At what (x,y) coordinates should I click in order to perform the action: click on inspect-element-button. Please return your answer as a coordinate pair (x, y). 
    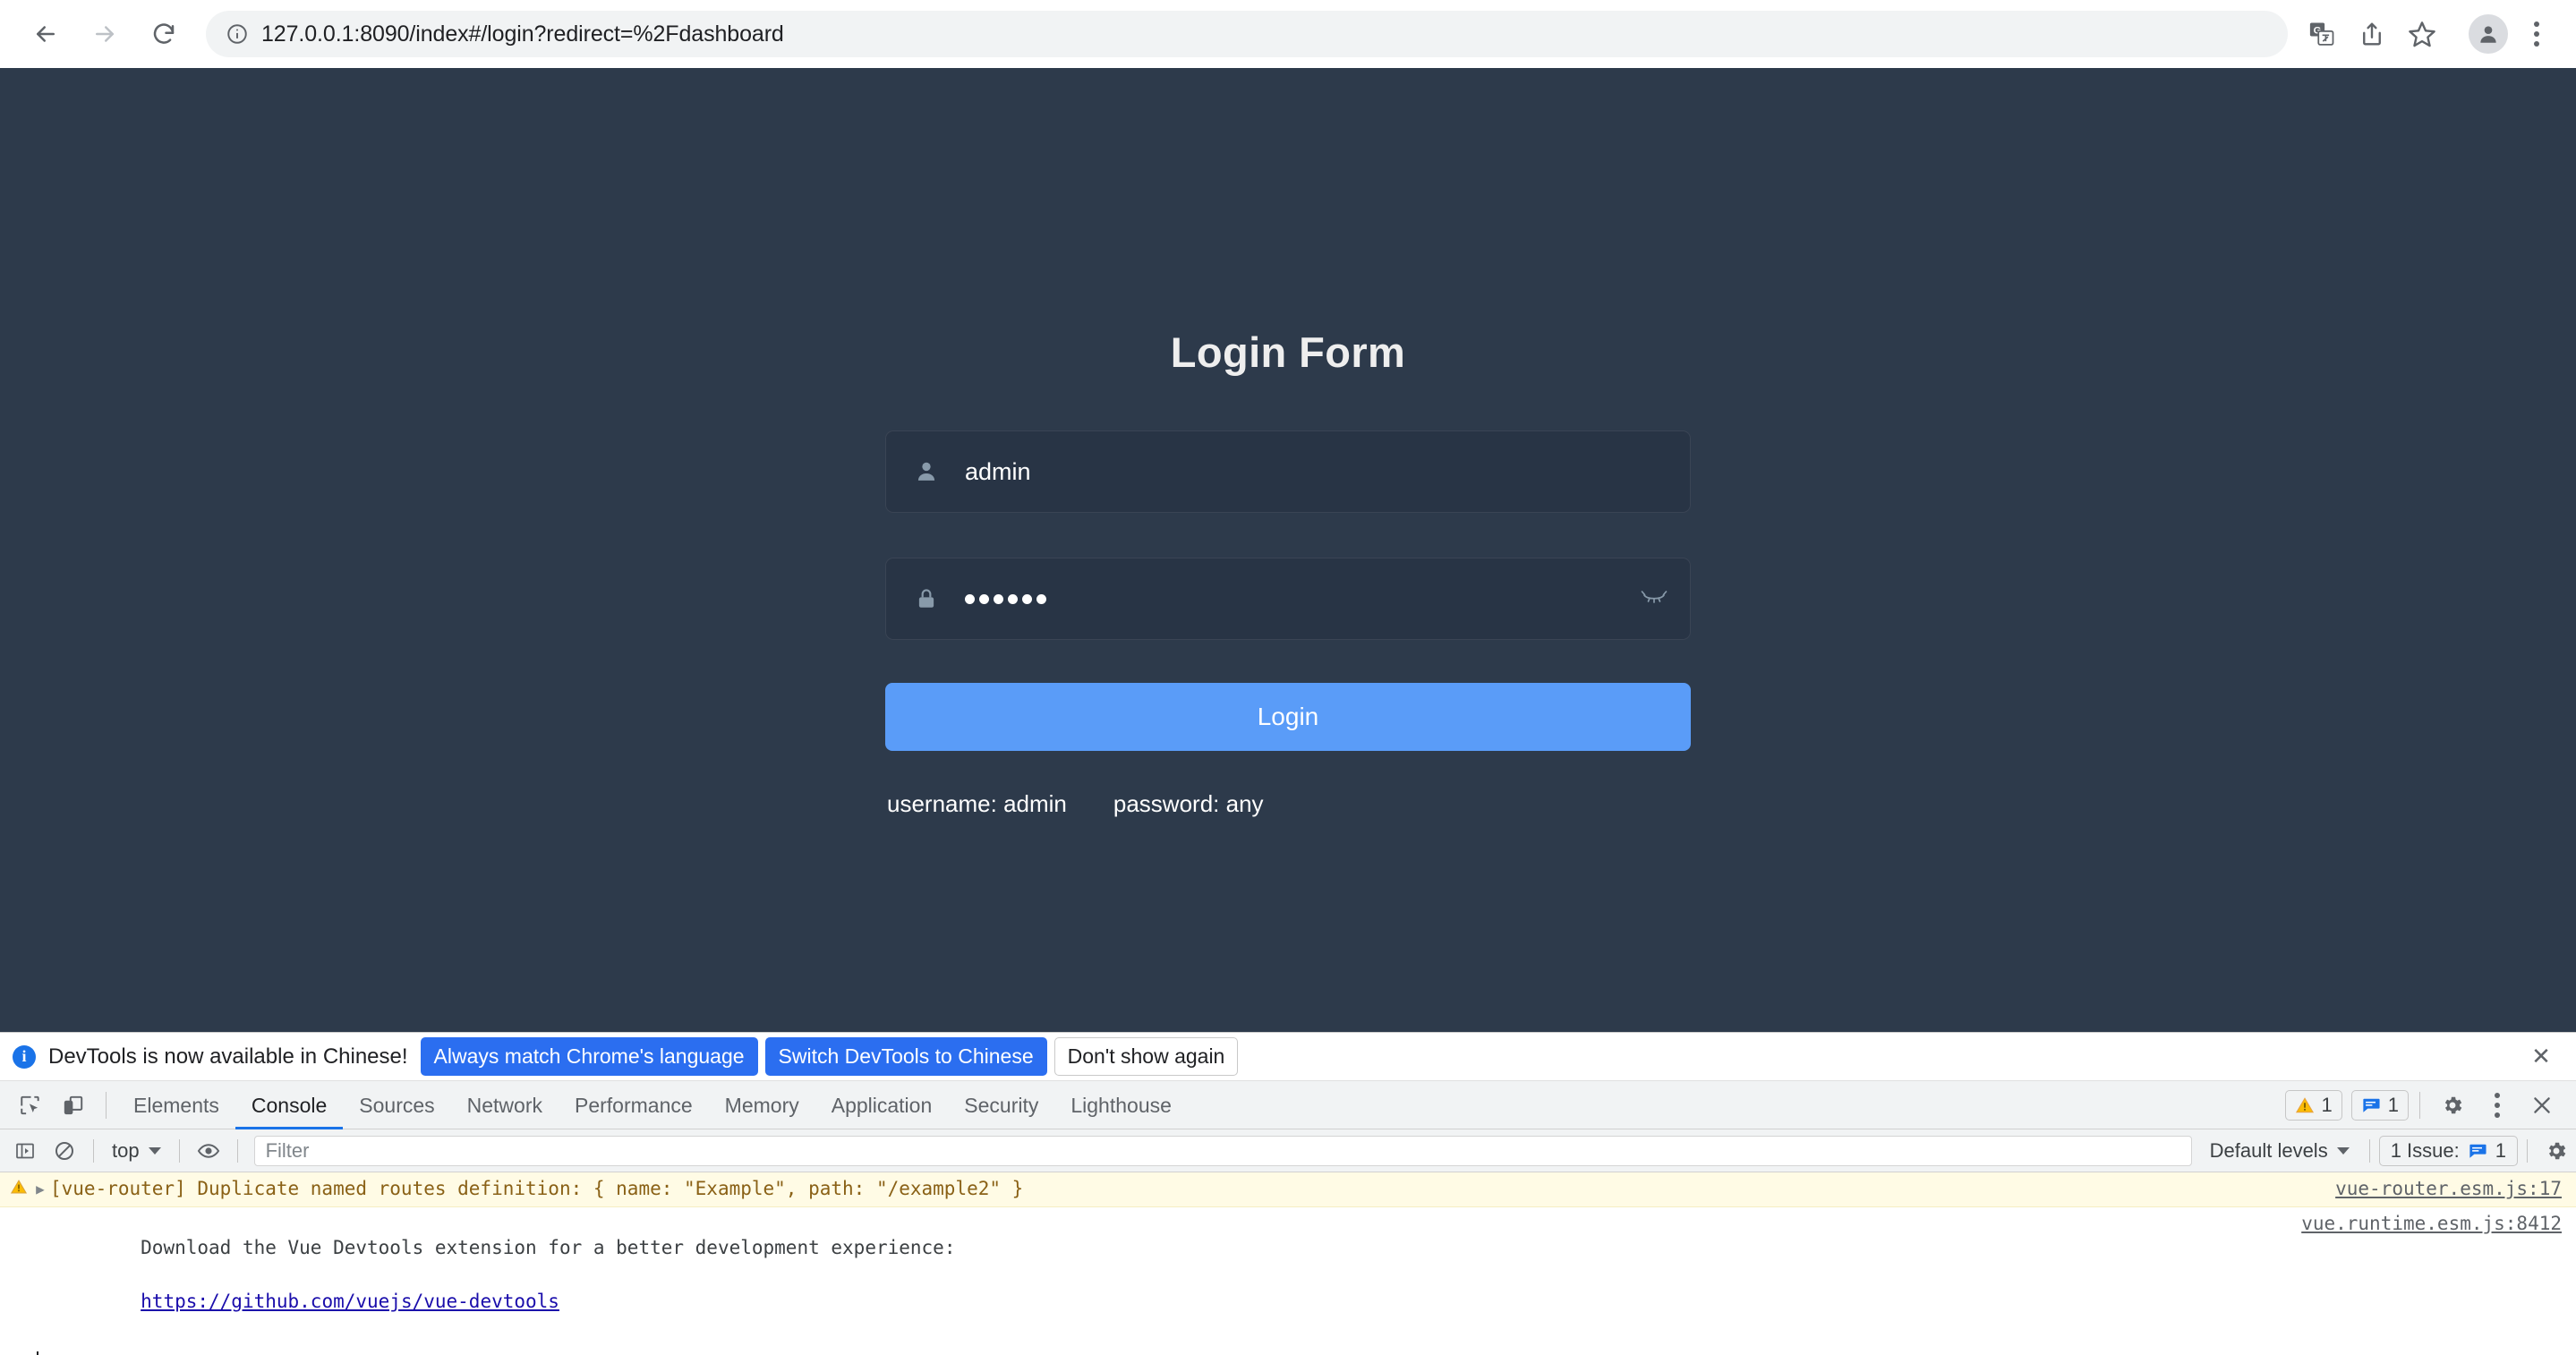
    Looking at the image, I should click on (30, 1105).